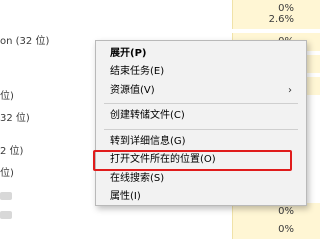 This screenshot has width=320, height=240. I want to click on process-name: on (32 位), so click(25, 41).